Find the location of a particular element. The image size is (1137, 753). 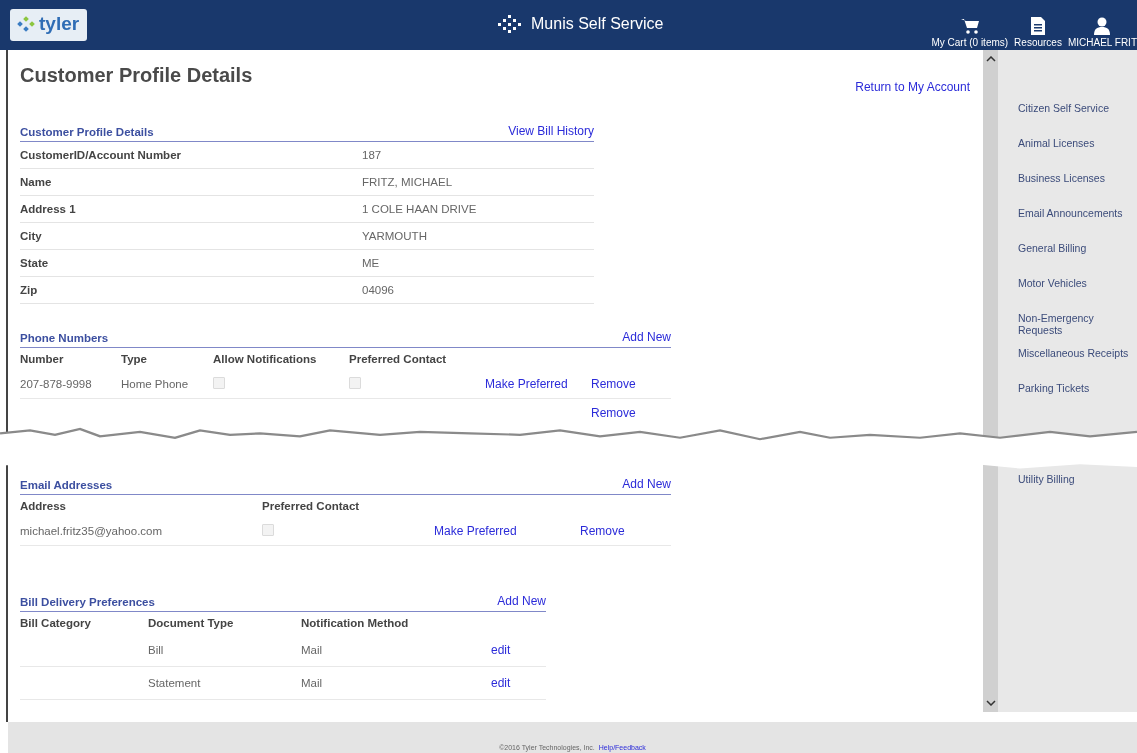

table-cell-text: Statement is located at coordinates (175, 683).